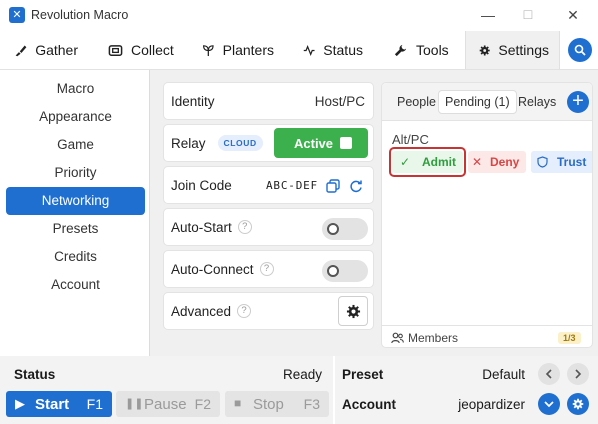 Image resolution: width=598 pixels, height=424 pixels. I want to click on advanced-settings-button, so click(353, 311).